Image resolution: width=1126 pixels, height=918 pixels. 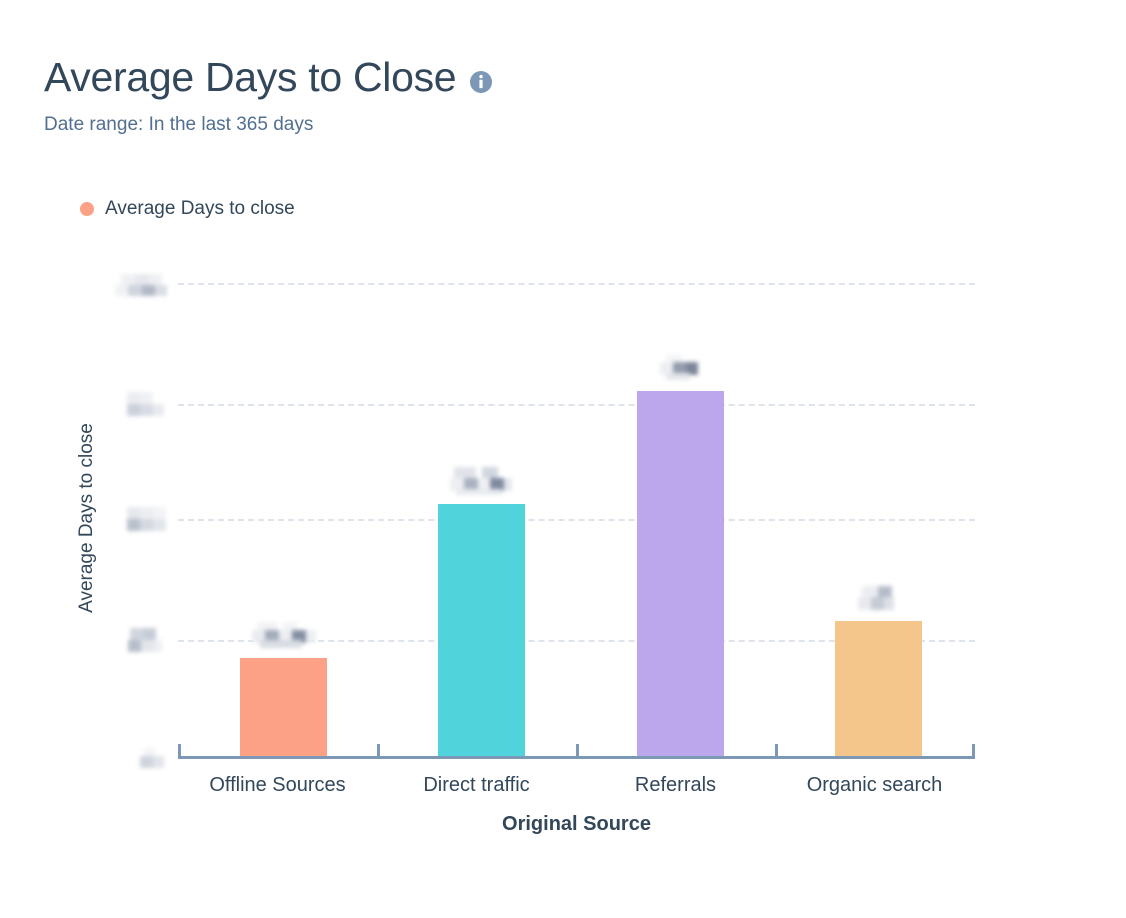 What do you see at coordinates (576, 824) in the screenshot?
I see `x-axis-title: Original Source` at bounding box center [576, 824].